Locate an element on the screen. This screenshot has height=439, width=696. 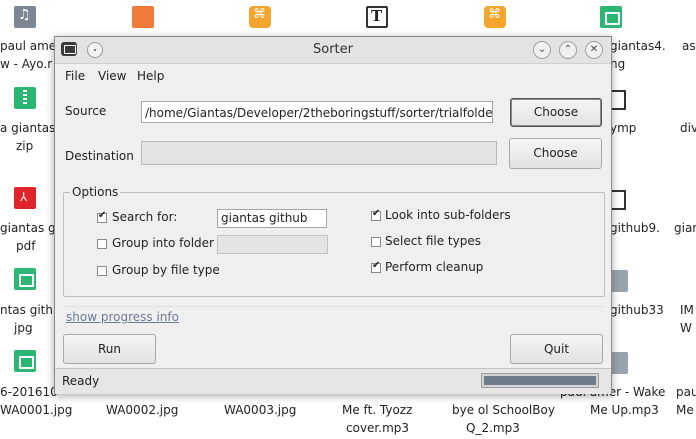
status-progress-bar is located at coordinates (540, 380).